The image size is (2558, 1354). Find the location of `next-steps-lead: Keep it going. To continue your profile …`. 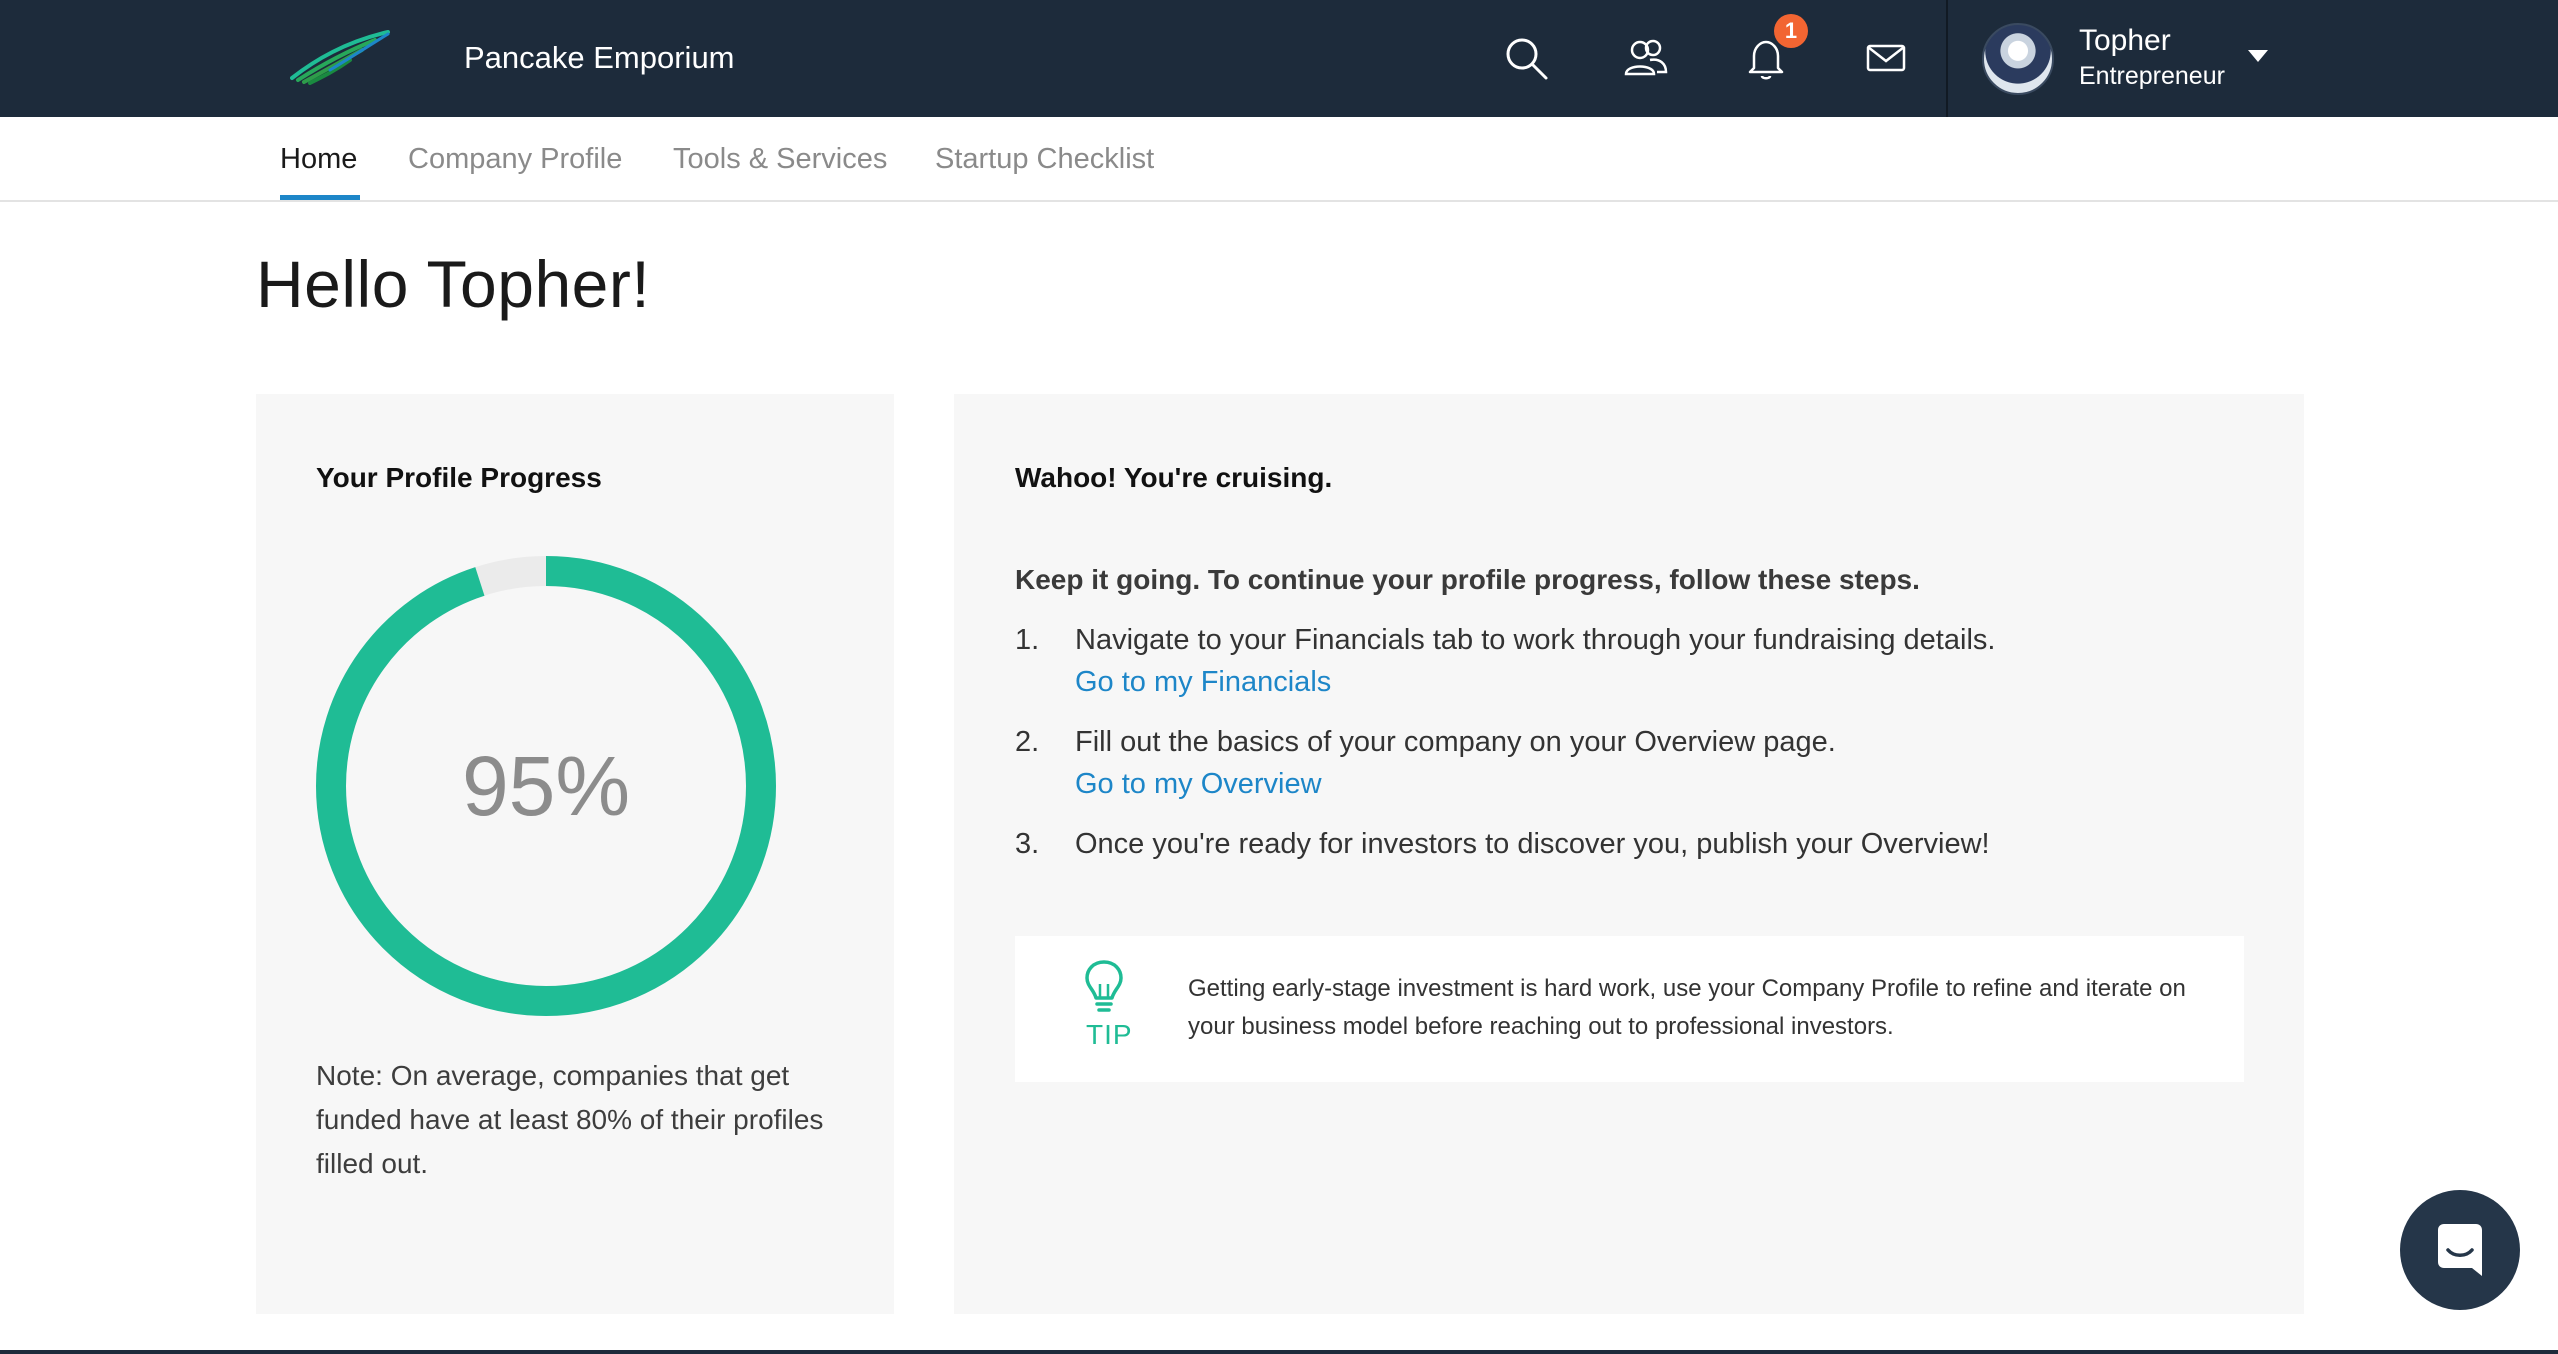

next-steps-lead: Keep it going. To continue your profile … is located at coordinates (1467, 579).